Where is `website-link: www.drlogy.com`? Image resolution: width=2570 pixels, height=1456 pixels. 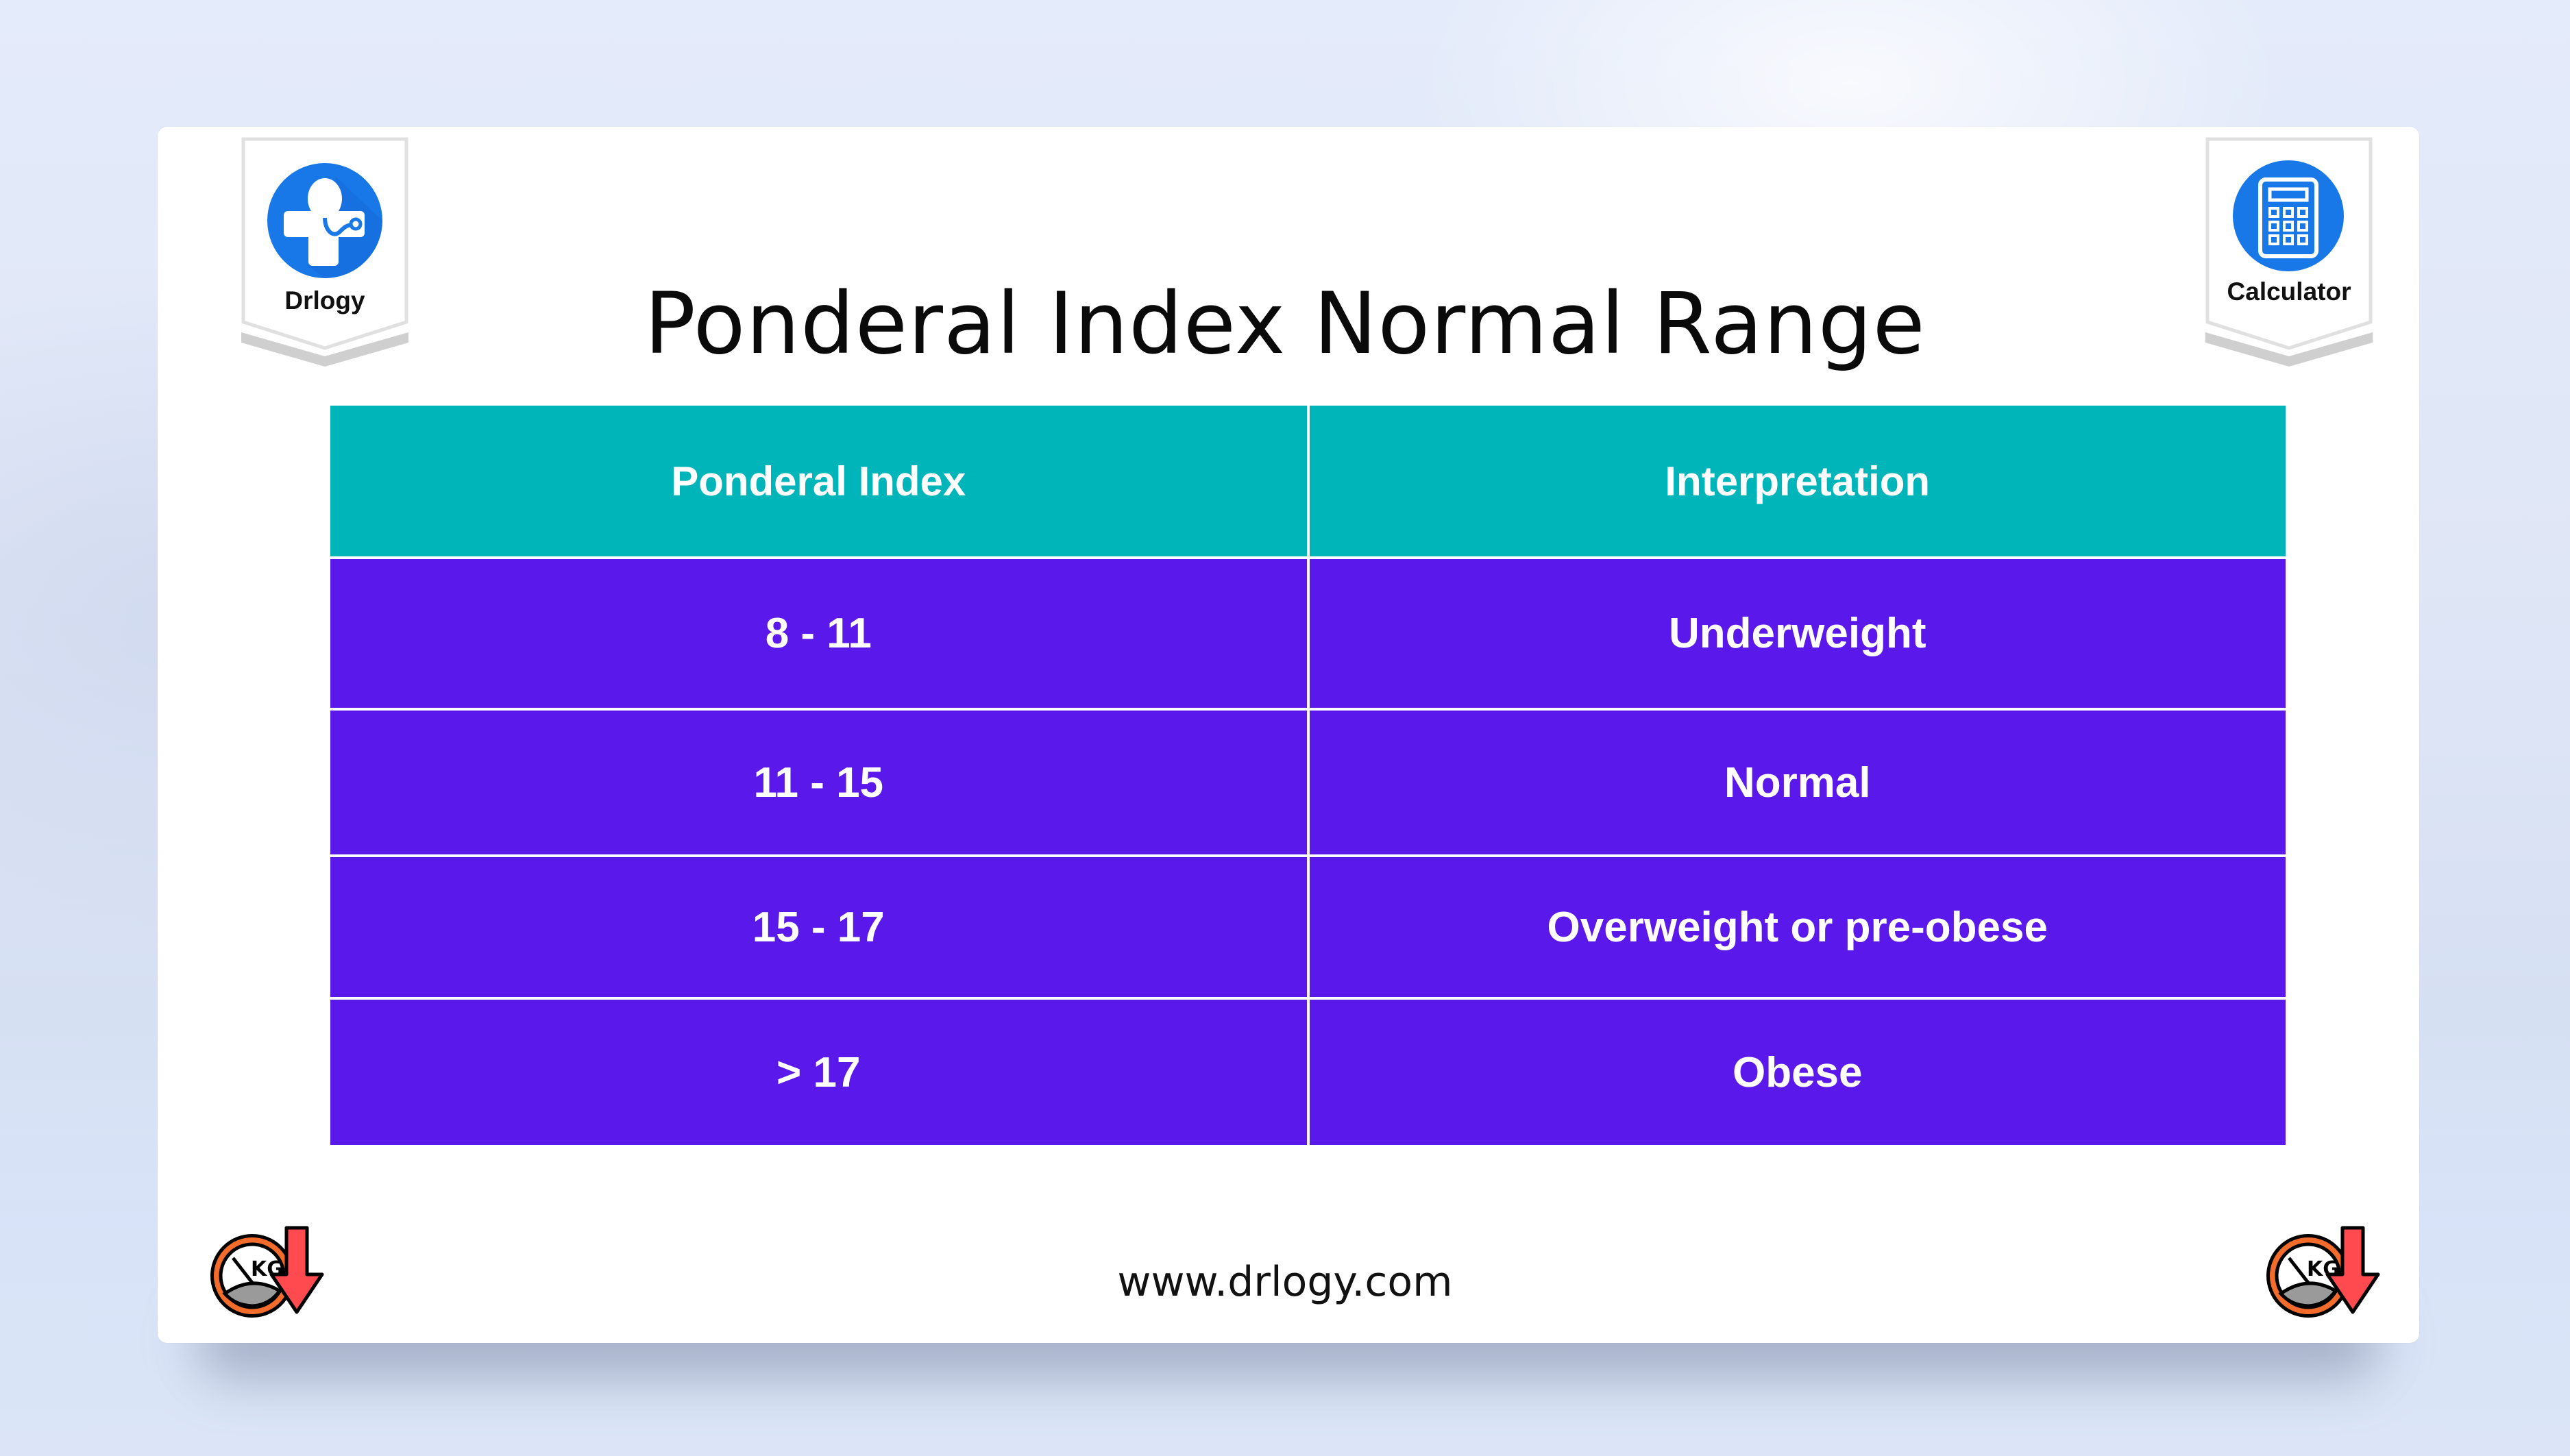 website-link: www.drlogy.com is located at coordinates (1285, 1282).